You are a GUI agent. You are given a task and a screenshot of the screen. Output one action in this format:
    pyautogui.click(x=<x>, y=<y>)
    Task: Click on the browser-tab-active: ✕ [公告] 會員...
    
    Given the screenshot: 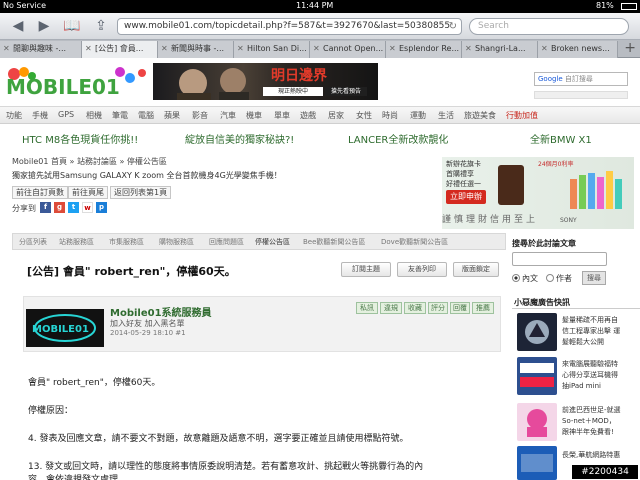 What is the action you would take?
    pyautogui.click(x=120, y=49)
    